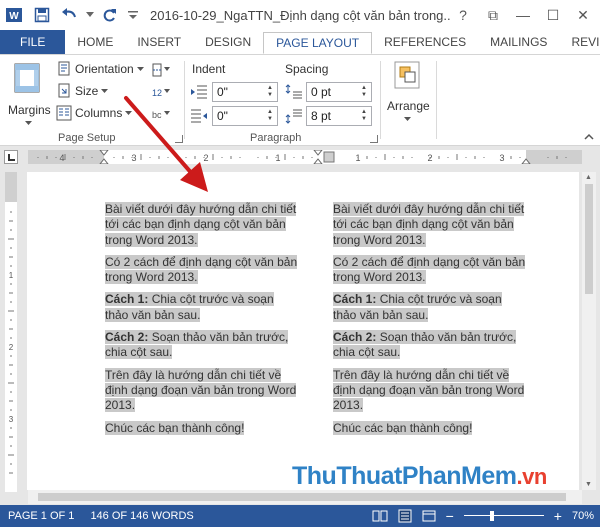 The height and width of the screenshot is (527, 600). Describe the element at coordinates (202, 428) in the screenshot. I see `paragraph: Chúc các bạn thành công!` at that location.